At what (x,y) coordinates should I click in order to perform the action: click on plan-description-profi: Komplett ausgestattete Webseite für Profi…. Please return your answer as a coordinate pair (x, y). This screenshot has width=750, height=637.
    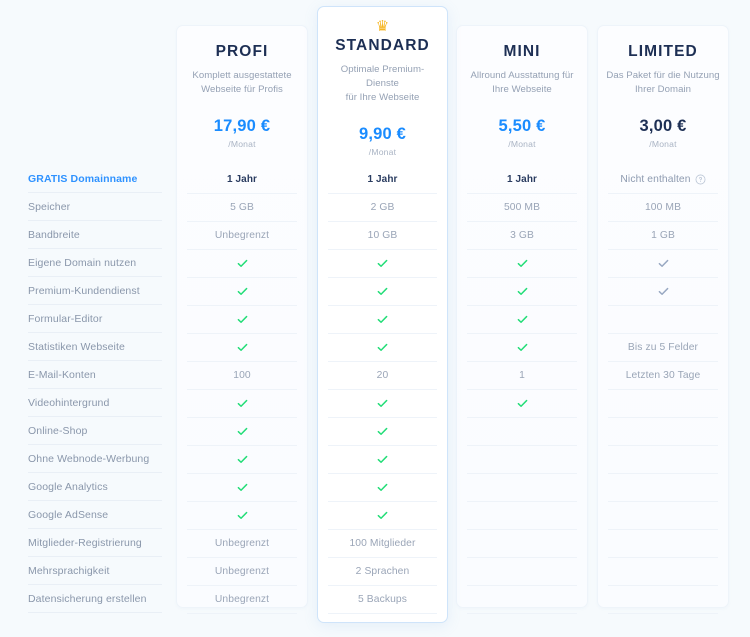
    Looking at the image, I should click on (242, 83).